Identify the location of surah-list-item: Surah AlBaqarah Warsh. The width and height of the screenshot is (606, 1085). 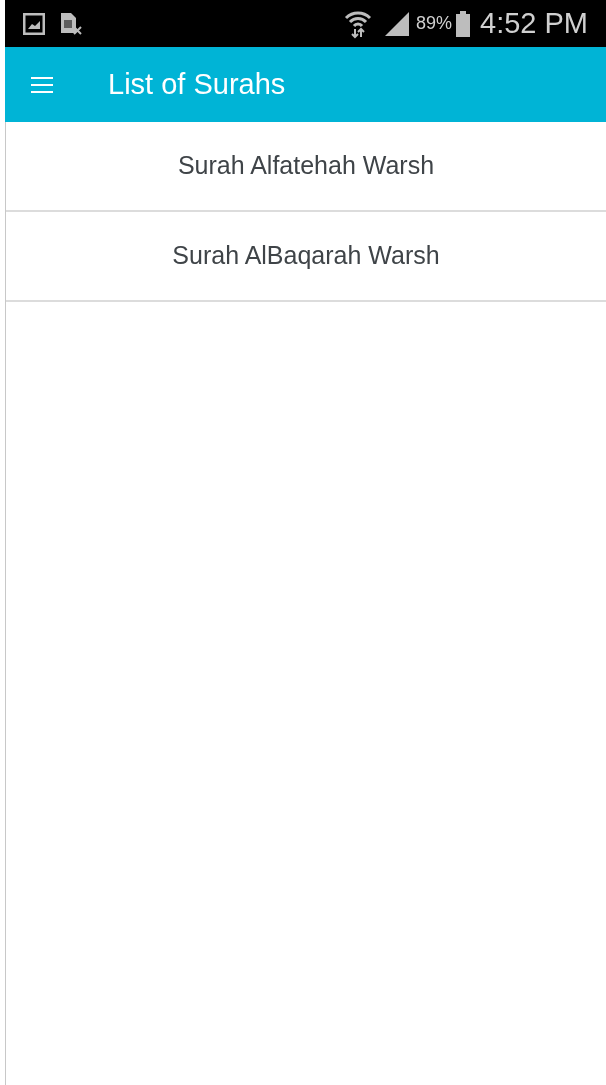
(306, 257).